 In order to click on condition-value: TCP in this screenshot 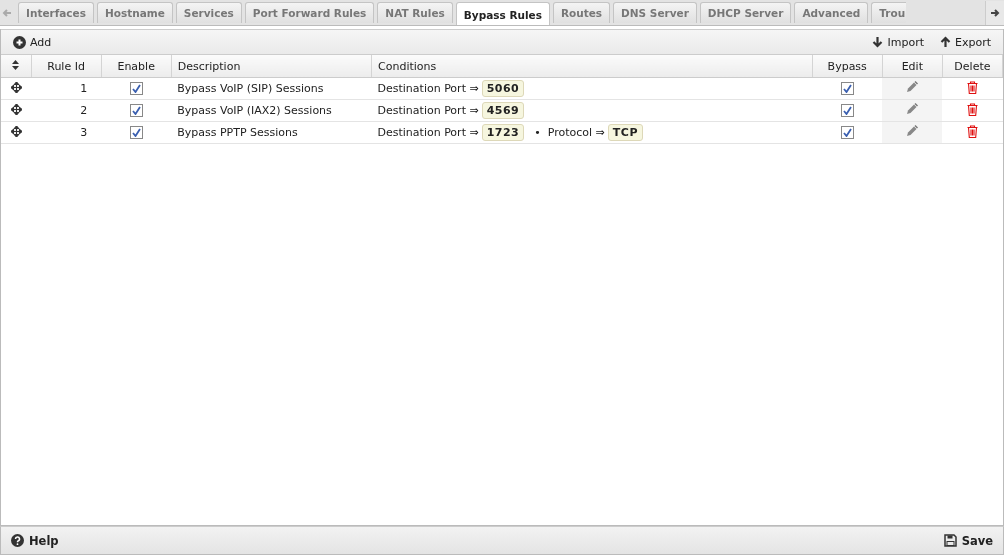, I will do `click(625, 132)`.